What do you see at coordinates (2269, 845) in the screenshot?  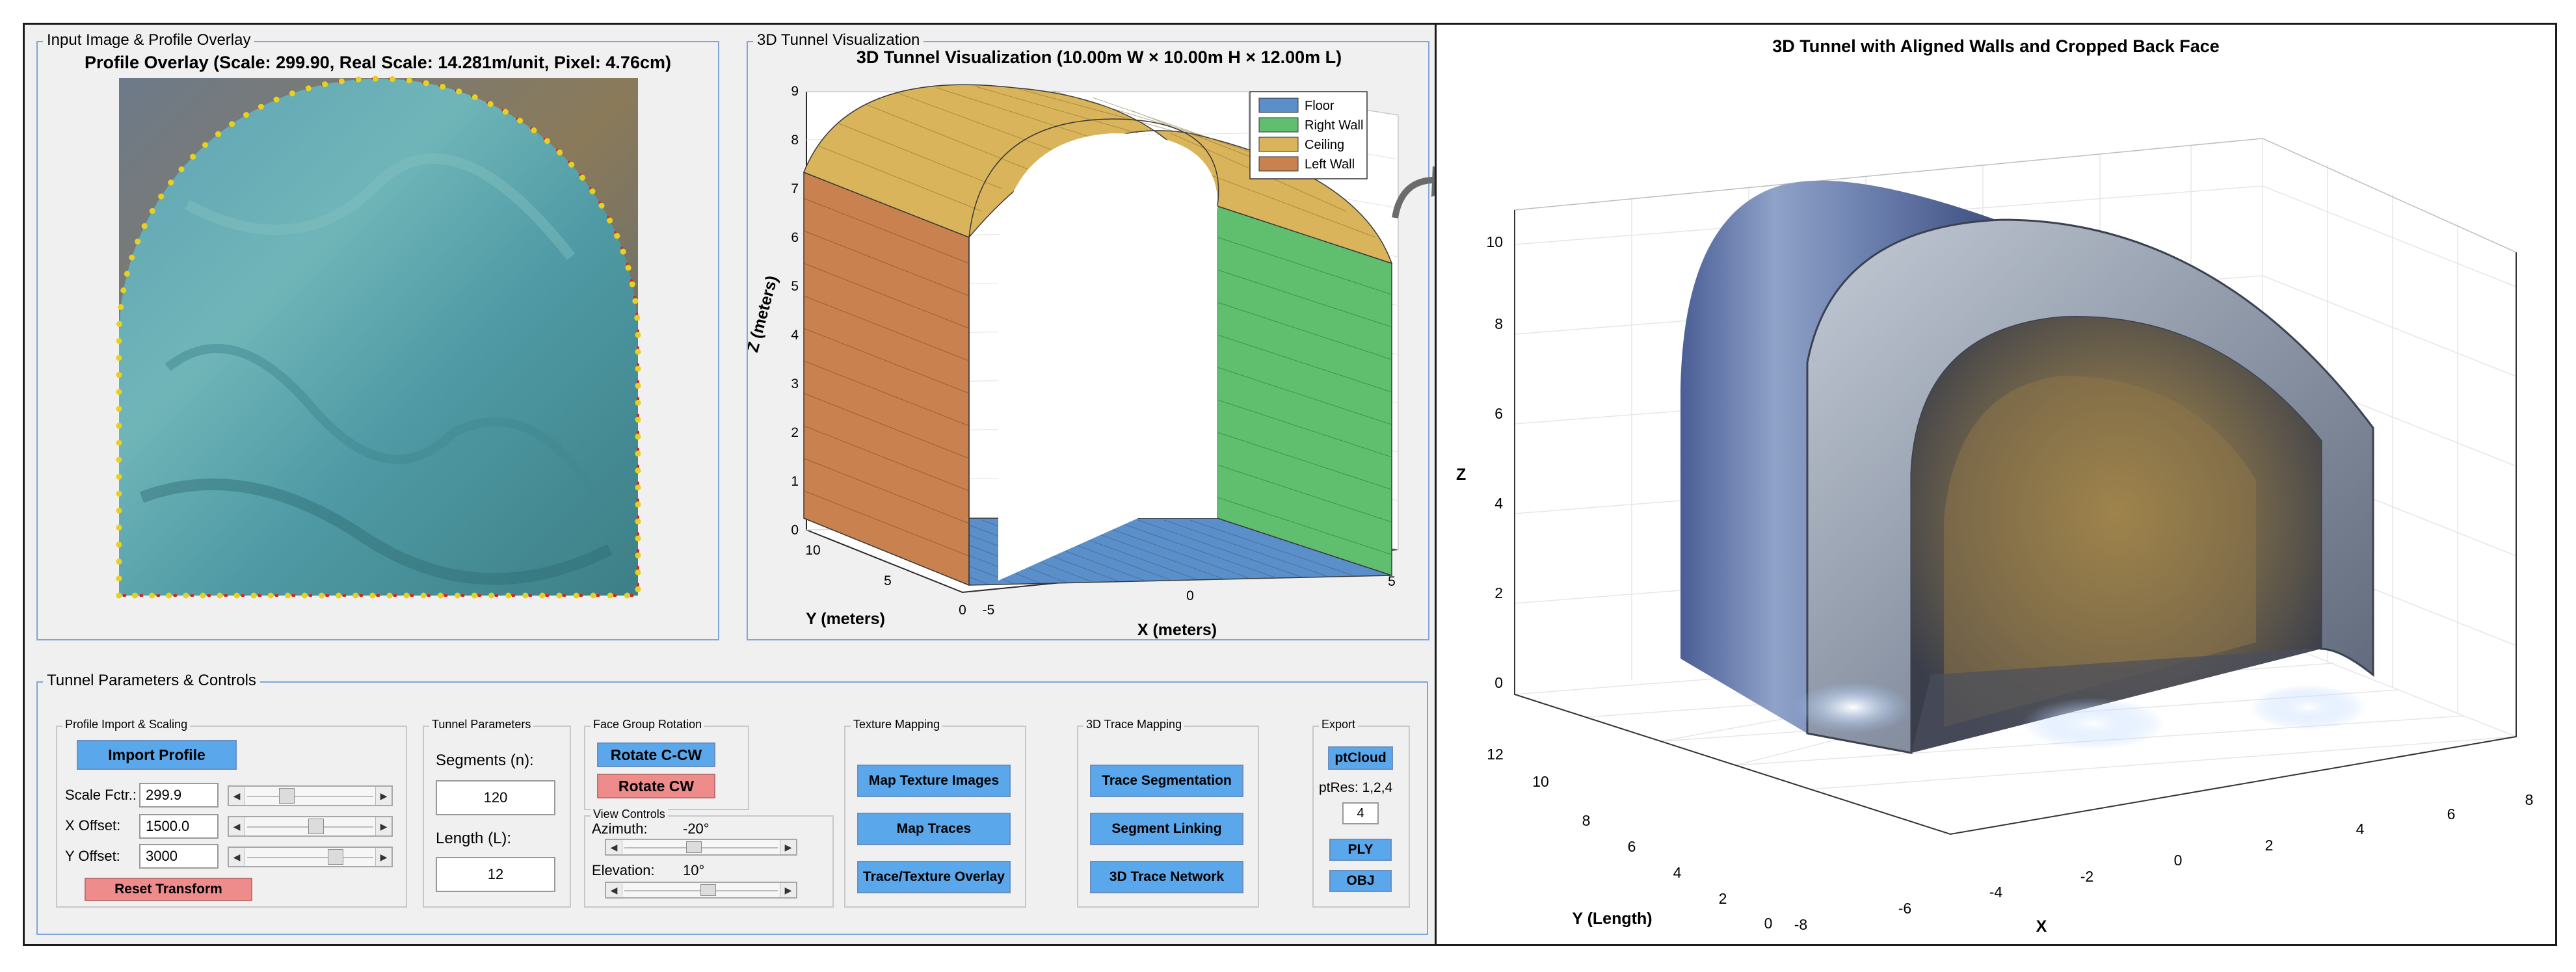 I see `render-x-tick: 2` at bounding box center [2269, 845].